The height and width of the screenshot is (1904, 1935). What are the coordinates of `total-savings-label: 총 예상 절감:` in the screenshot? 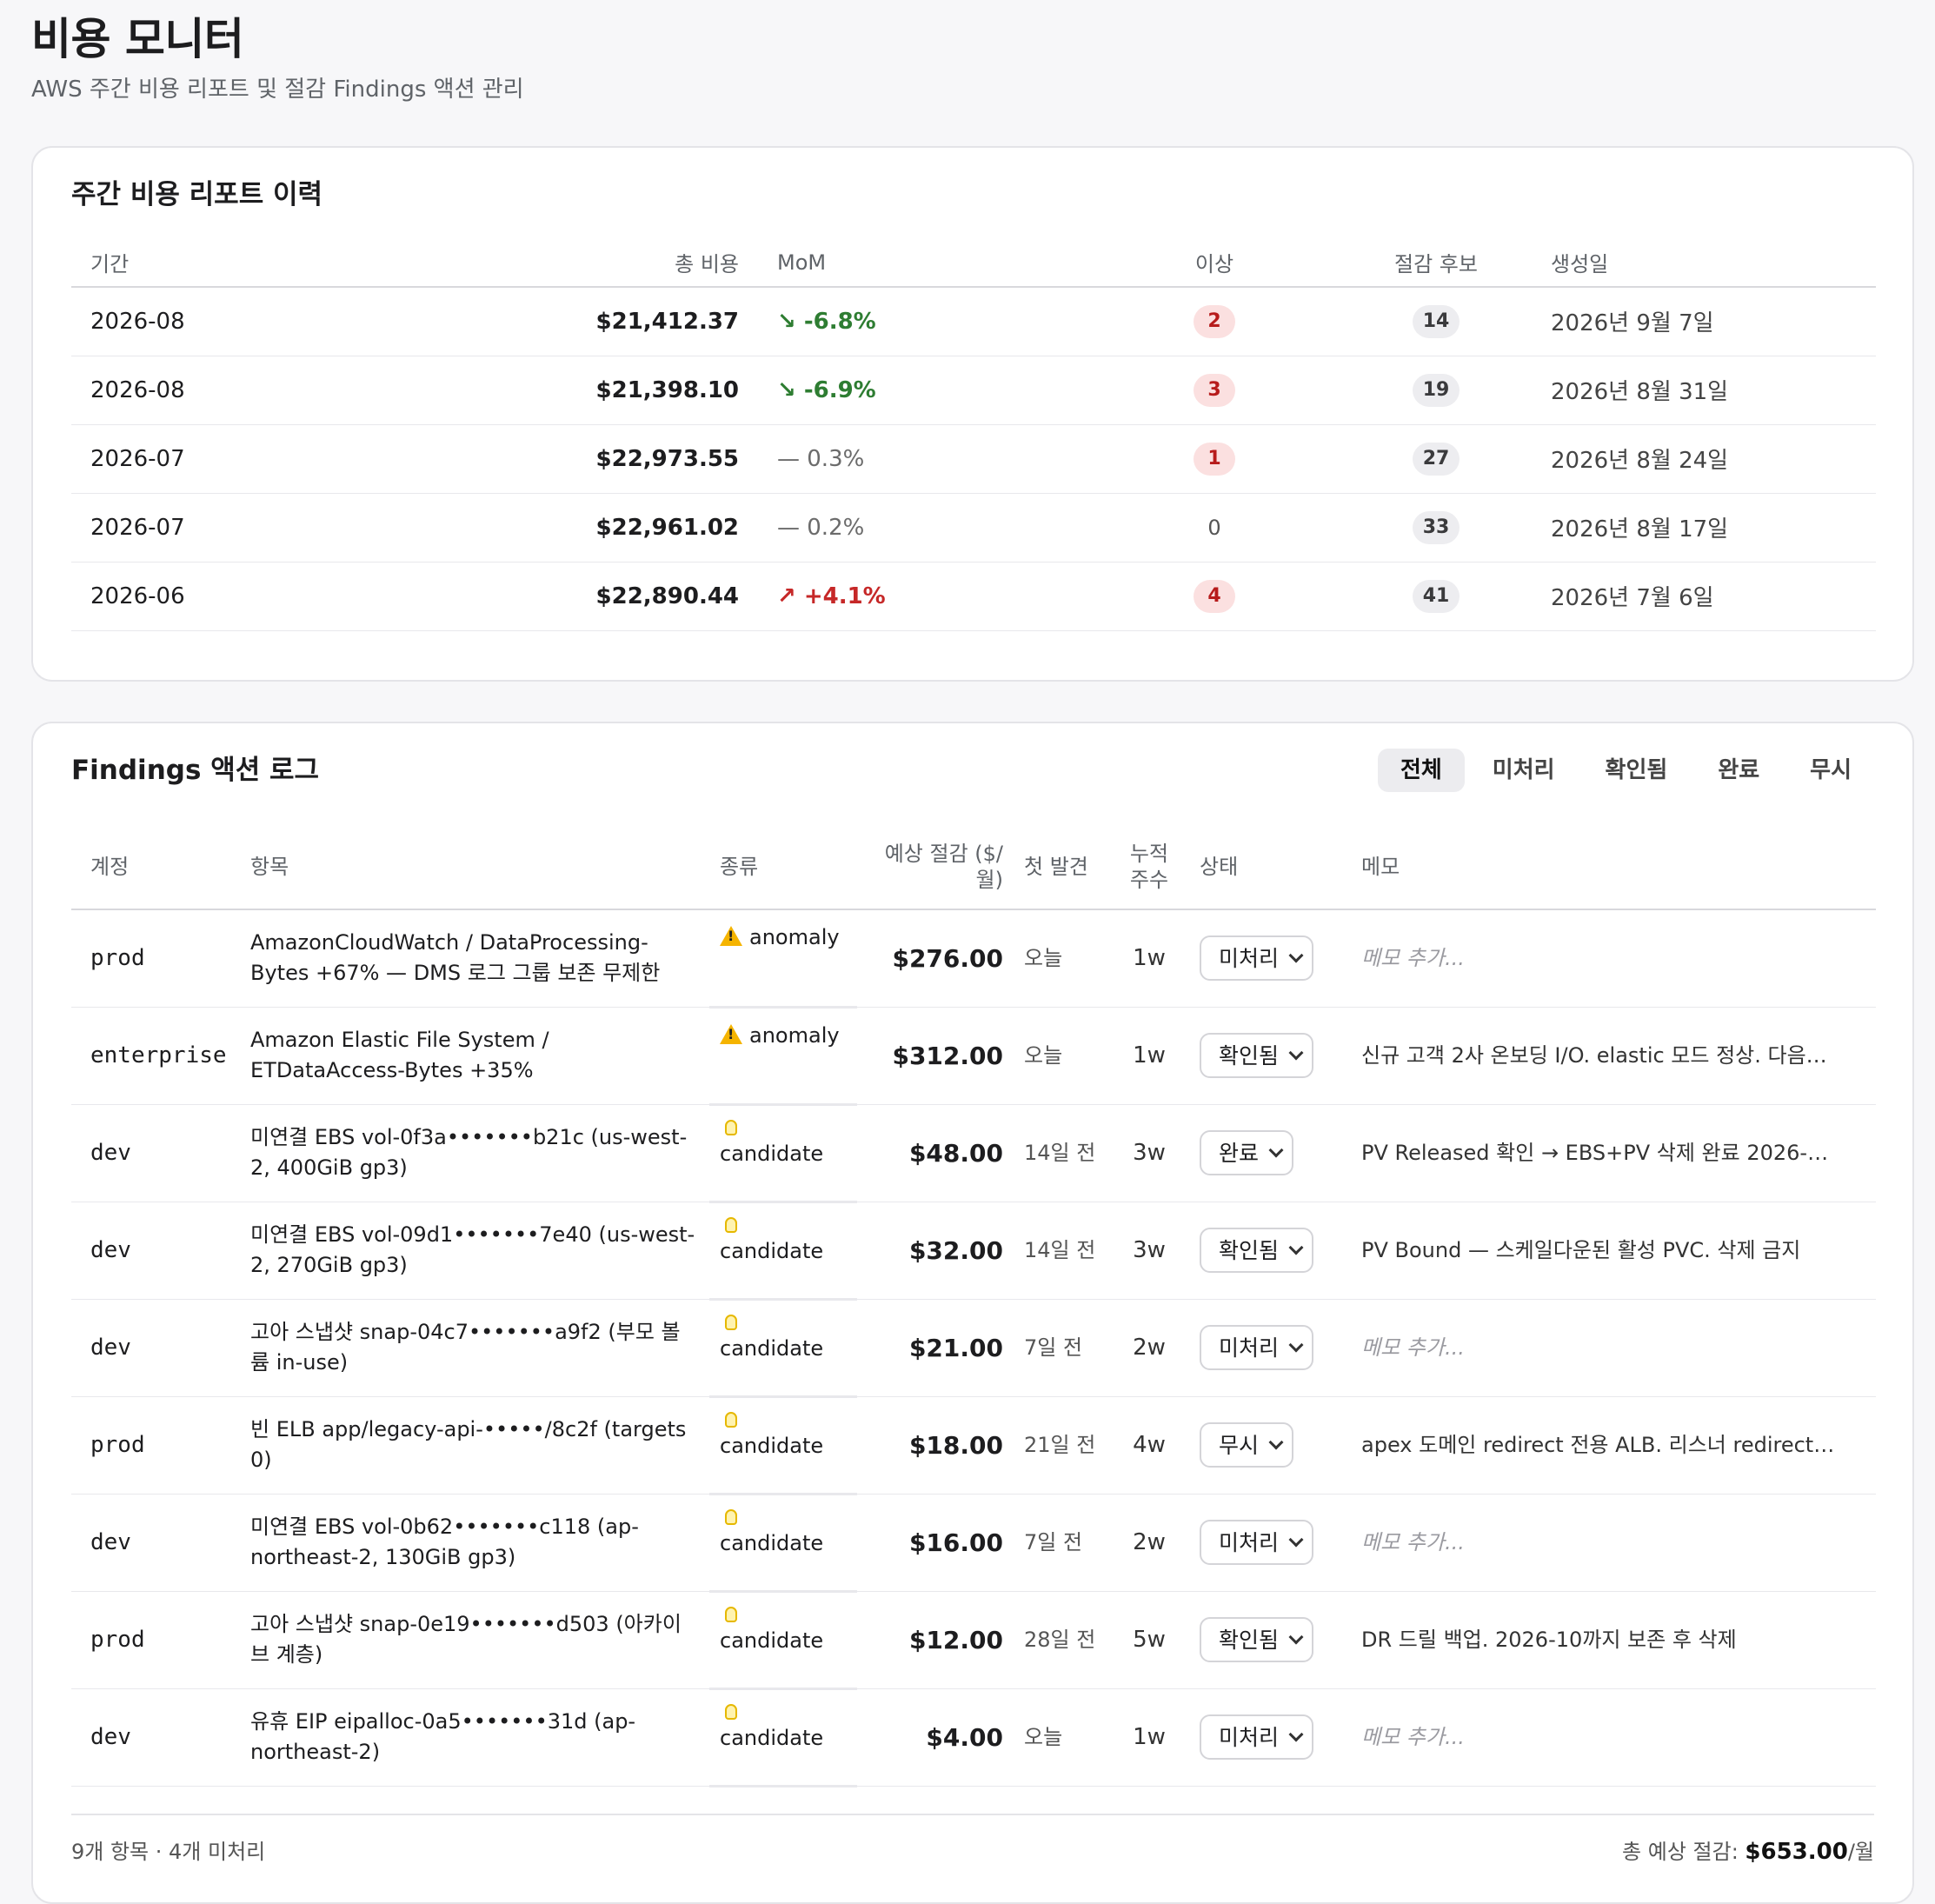 It's located at (1683, 1852).